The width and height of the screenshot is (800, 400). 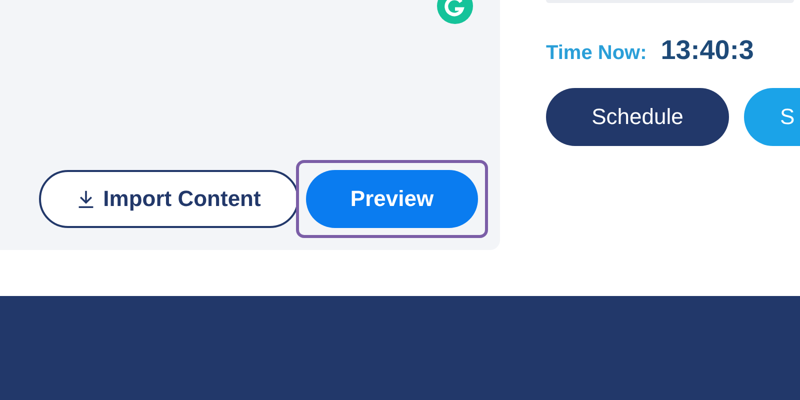 I want to click on preview-button: Preview, so click(x=392, y=199).